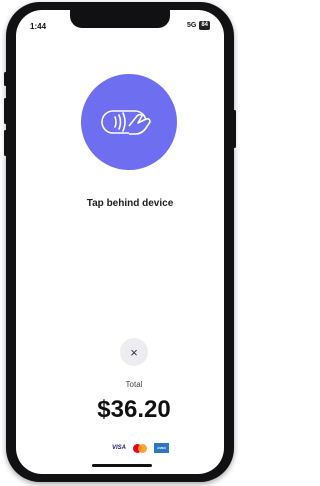 Image resolution: width=320 pixels, height=486 pixels. What do you see at coordinates (191, 25) in the screenshot?
I see `network-indicator: 5G` at bounding box center [191, 25].